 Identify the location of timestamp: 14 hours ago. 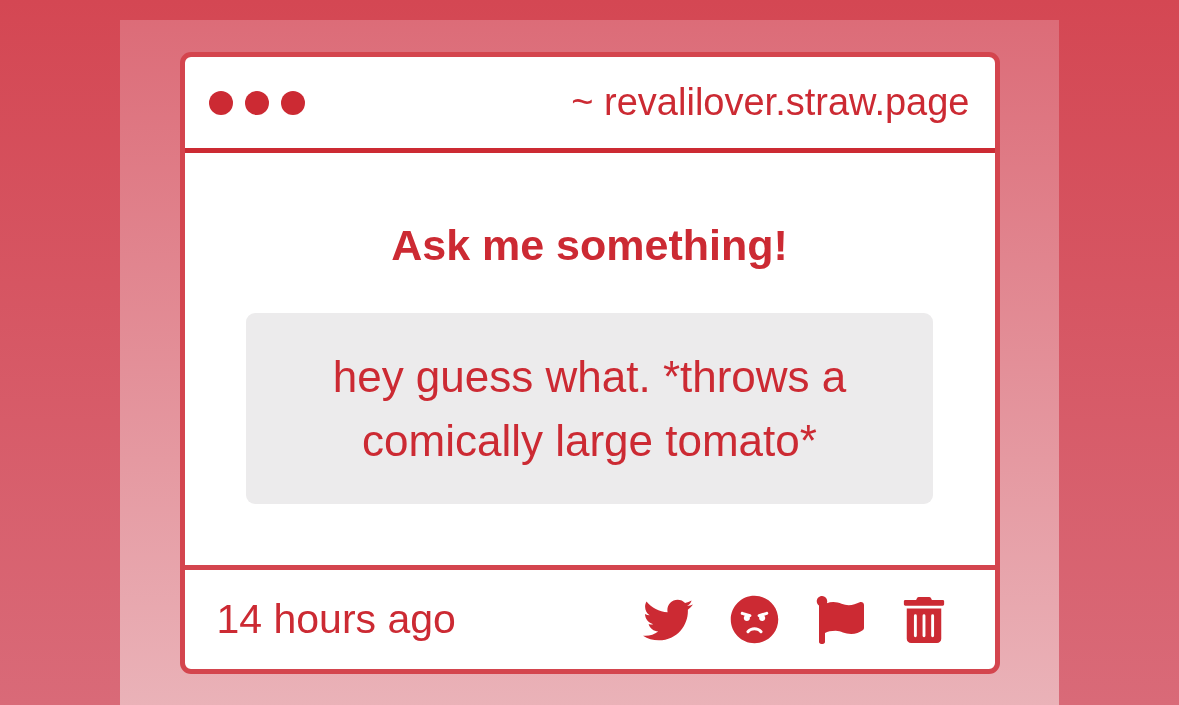
(336, 619).